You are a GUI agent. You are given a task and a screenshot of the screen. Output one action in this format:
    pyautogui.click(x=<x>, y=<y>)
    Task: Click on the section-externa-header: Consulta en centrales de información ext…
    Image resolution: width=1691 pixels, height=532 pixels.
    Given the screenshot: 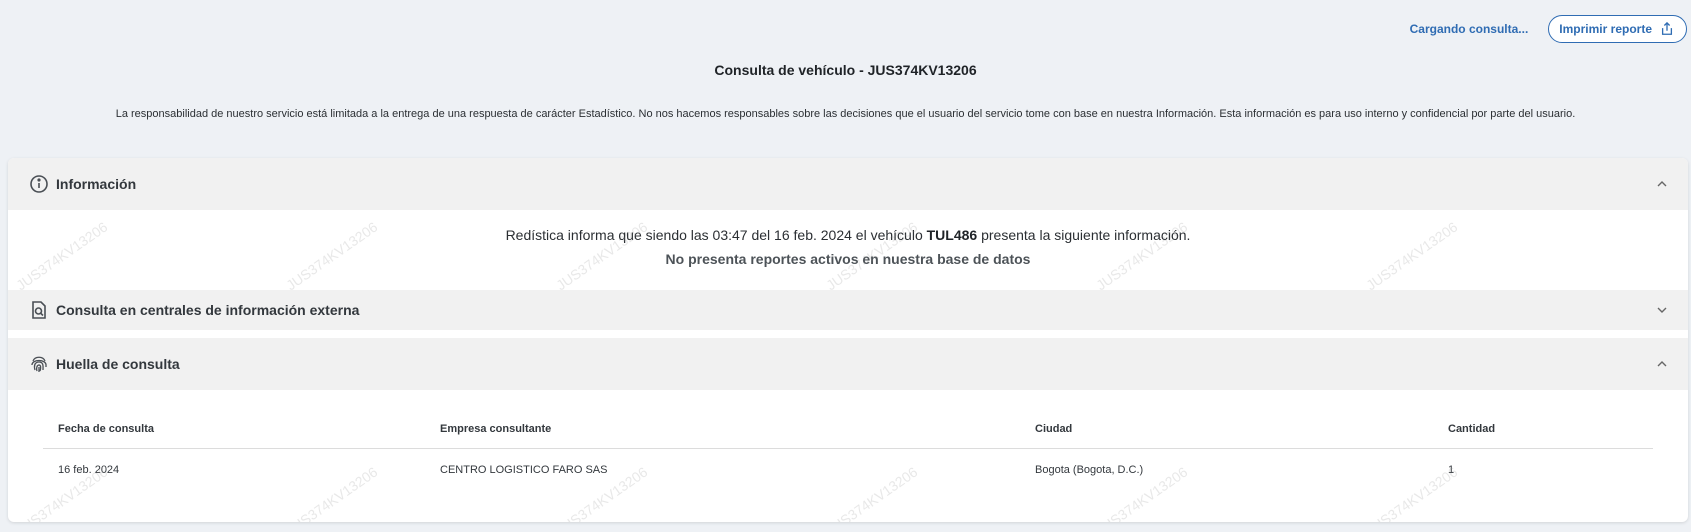 What is the action you would take?
    pyautogui.click(x=848, y=310)
    